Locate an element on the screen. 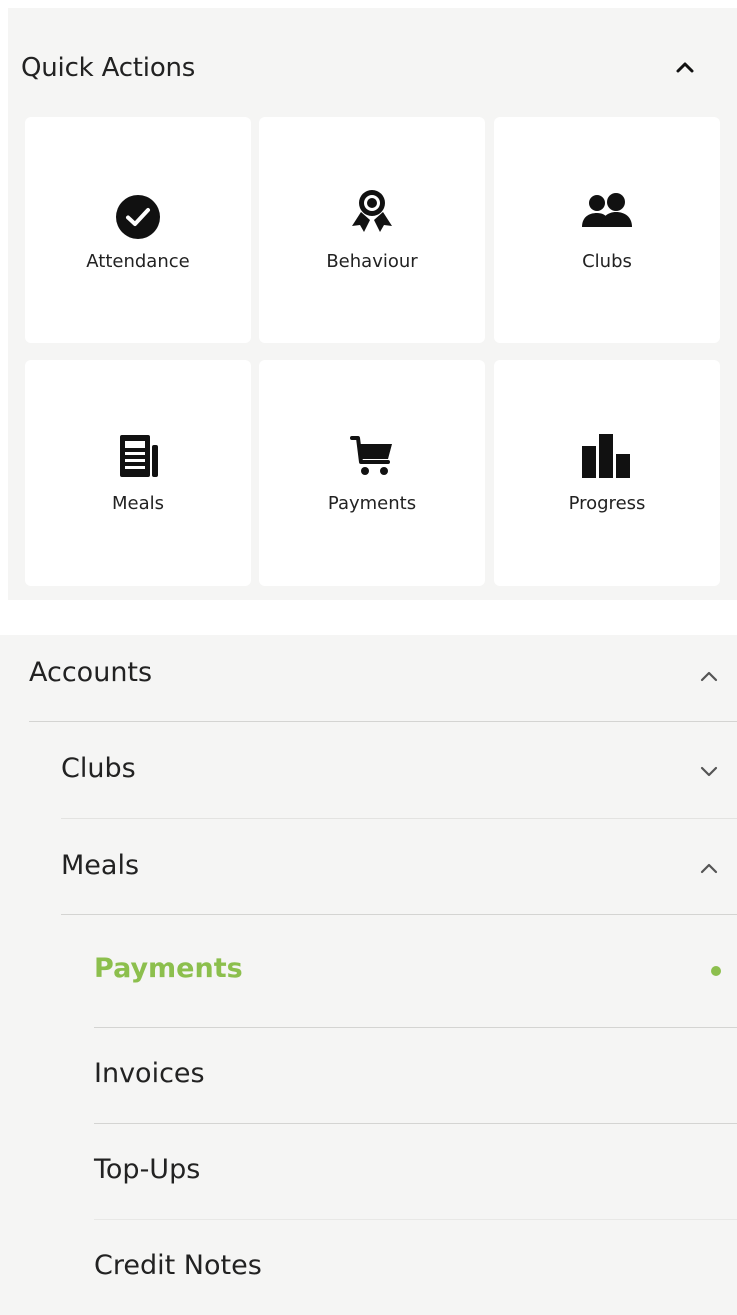  tile-label: Clubs is located at coordinates (607, 261).